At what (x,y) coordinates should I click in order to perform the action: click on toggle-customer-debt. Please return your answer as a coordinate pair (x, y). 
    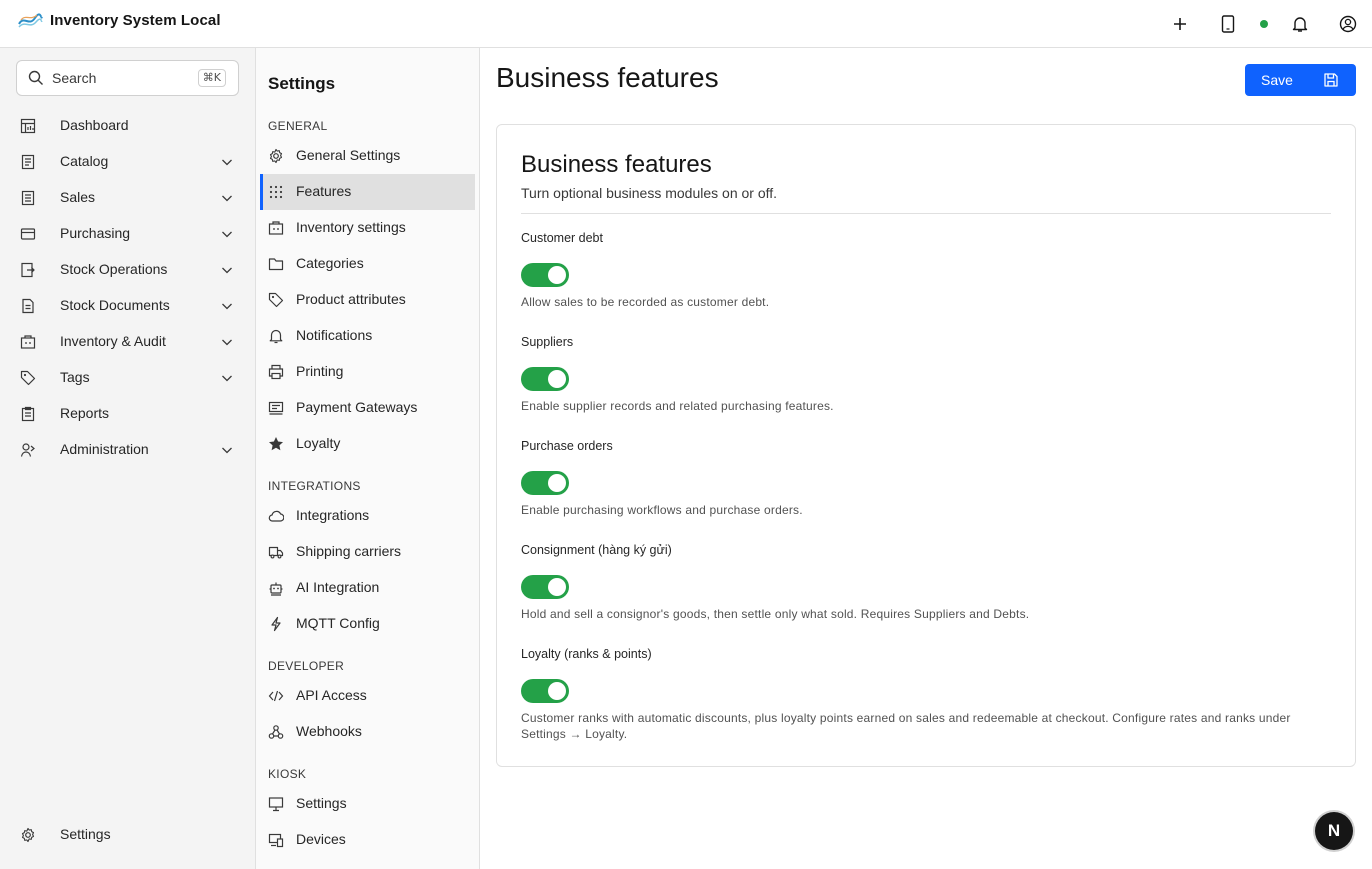
    Looking at the image, I should click on (545, 275).